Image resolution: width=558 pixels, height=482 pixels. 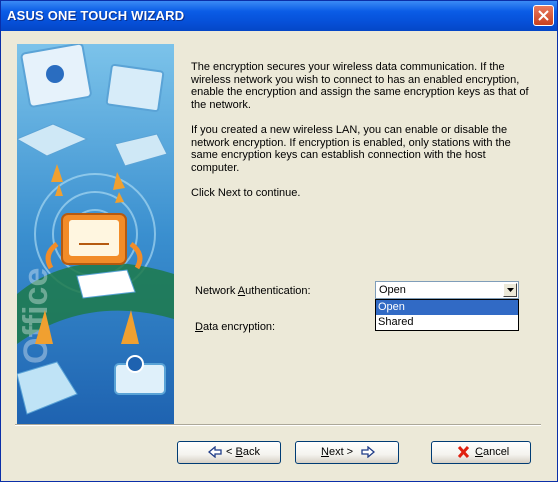 I want to click on data-encryption-label: Data encryption:, so click(x=235, y=327).